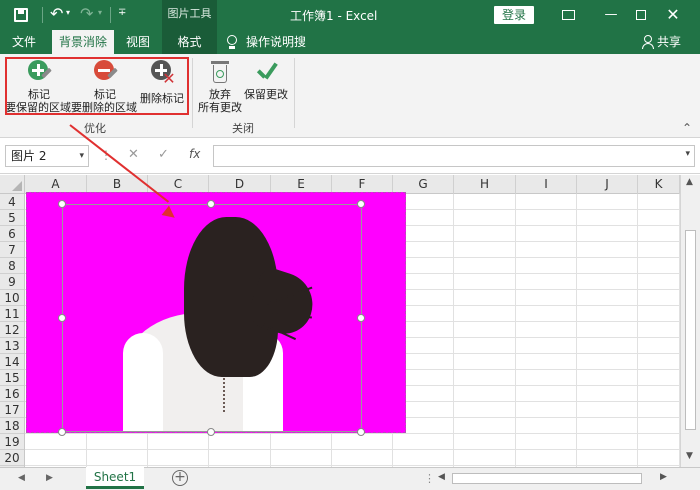 The height and width of the screenshot is (490, 700). I want to click on scroll-left-icon: ◀, so click(441, 477).